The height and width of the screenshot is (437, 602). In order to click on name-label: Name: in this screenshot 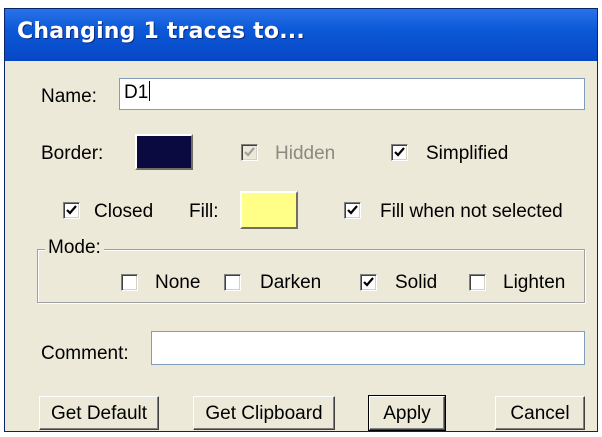, I will do `click(69, 96)`.